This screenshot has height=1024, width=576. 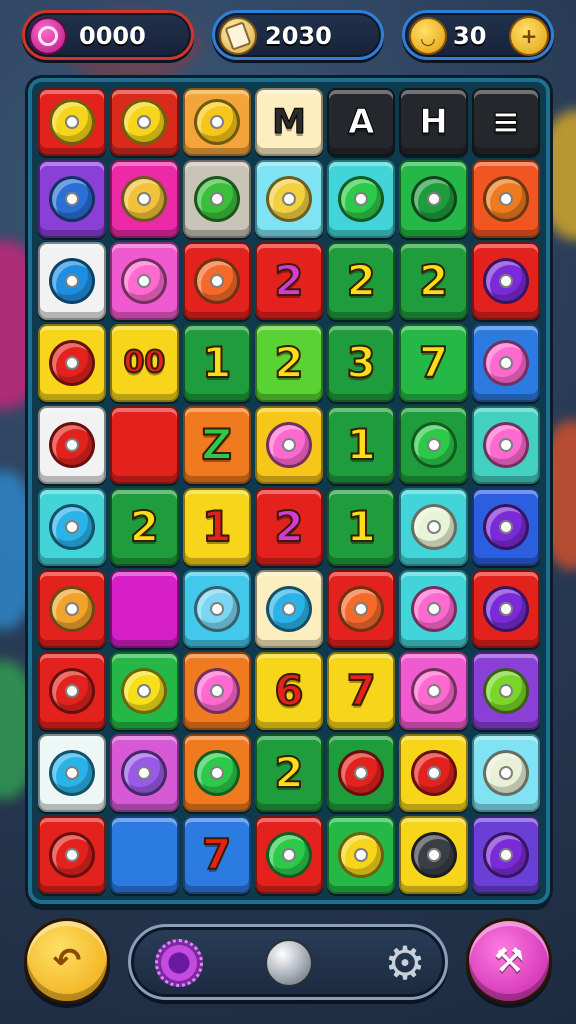 I want to click on coins-counter: 30 +, so click(x=478, y=35).